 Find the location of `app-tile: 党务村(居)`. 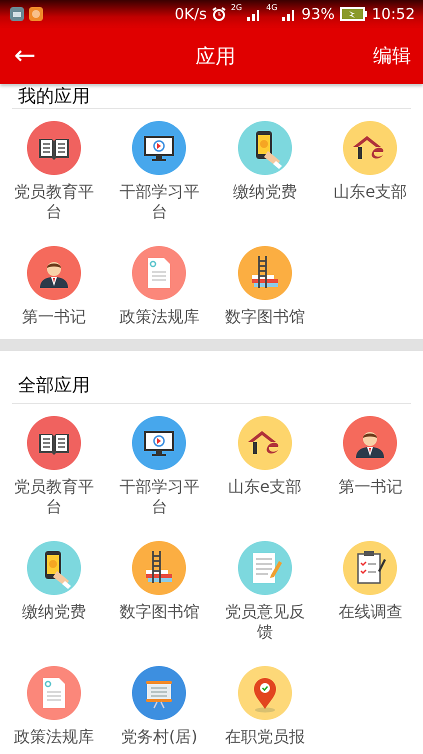

app-tile: 党务村(居) is located at coordinates (159, 706).